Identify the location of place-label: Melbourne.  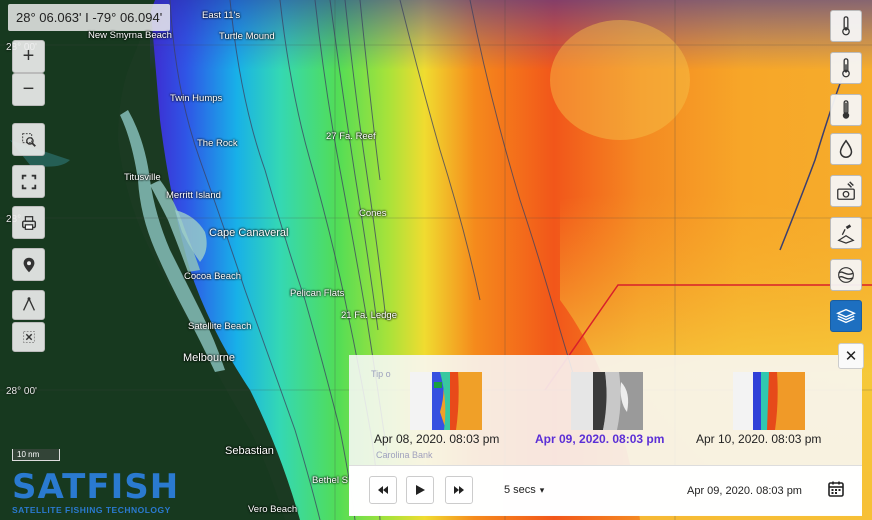
(209, 358).